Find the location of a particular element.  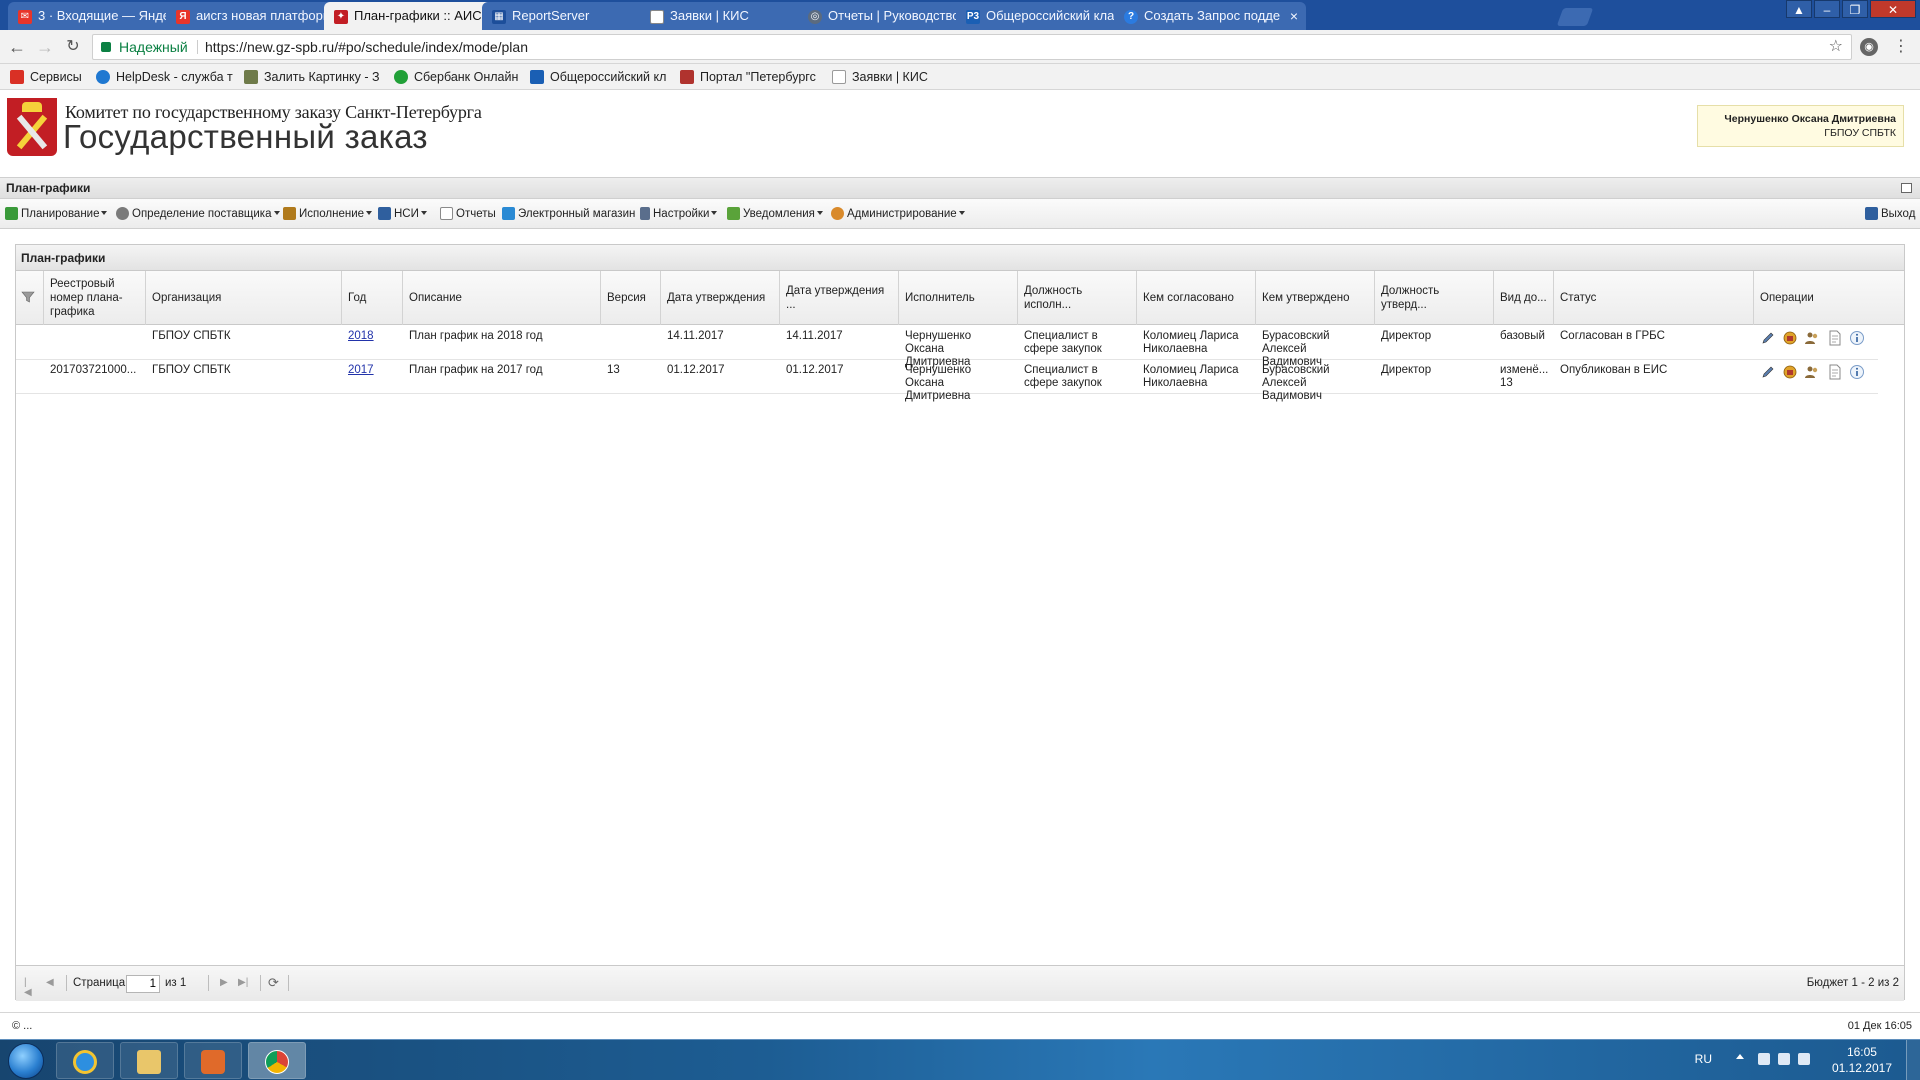

menu-planning: Планирование is located at coordinates (56, 214).